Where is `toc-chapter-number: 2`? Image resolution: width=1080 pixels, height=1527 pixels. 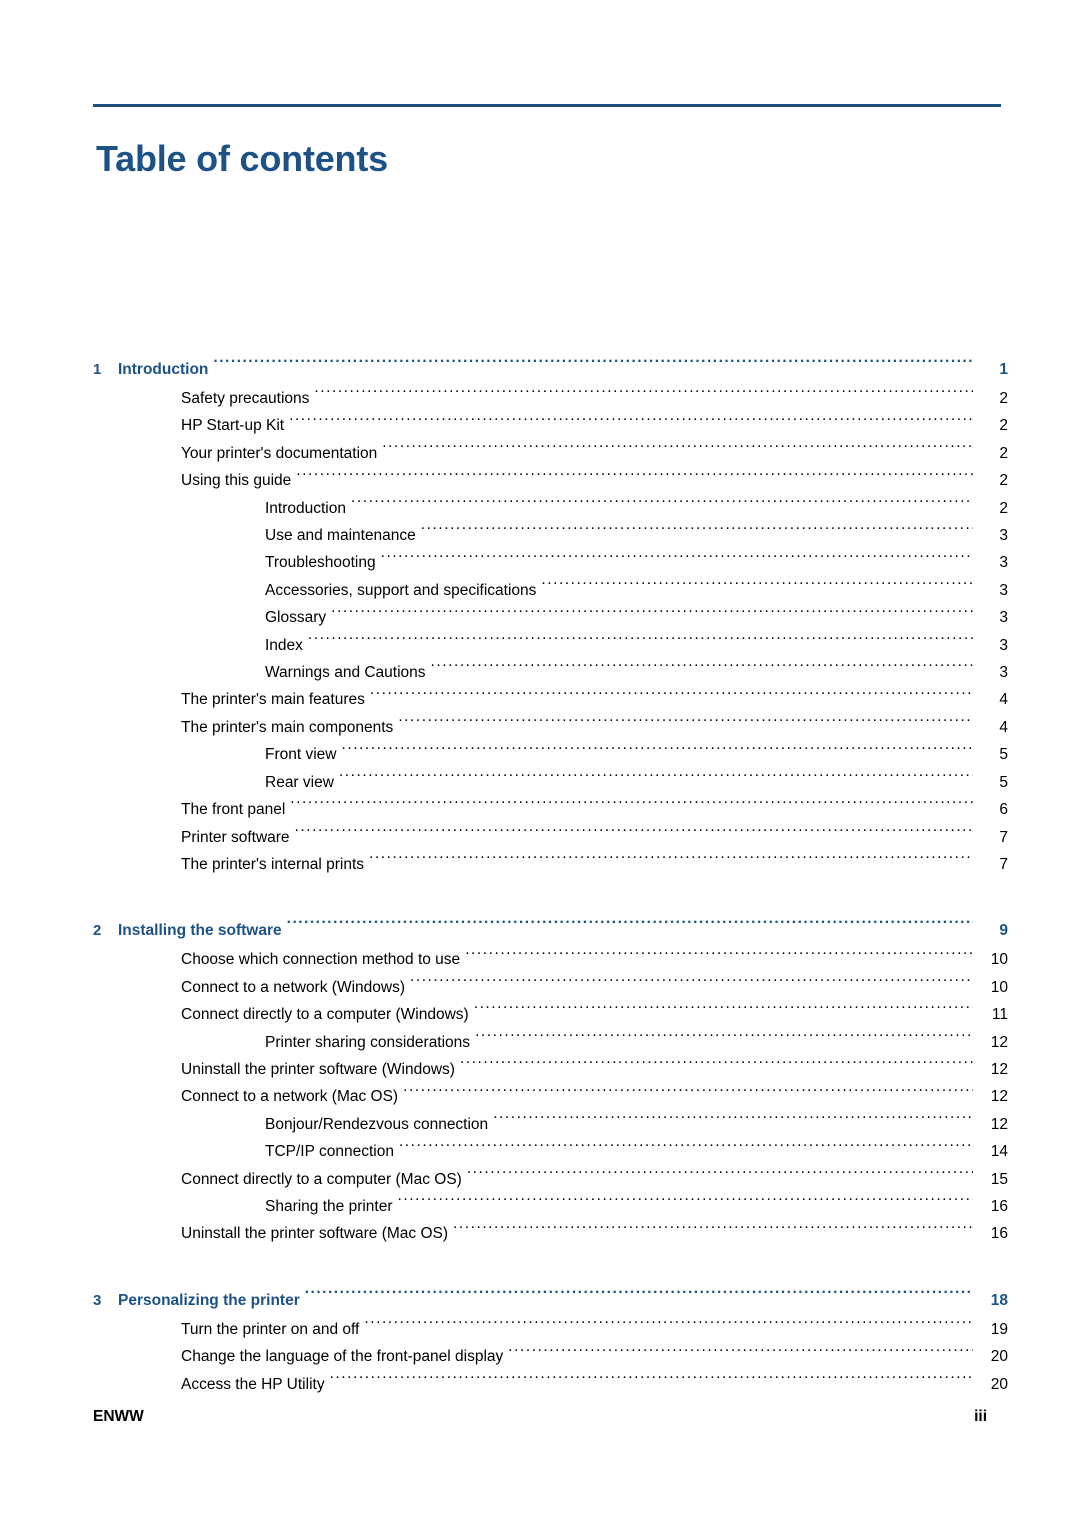 toc-chapter-number: 2 is located at coordinates (97, 931).